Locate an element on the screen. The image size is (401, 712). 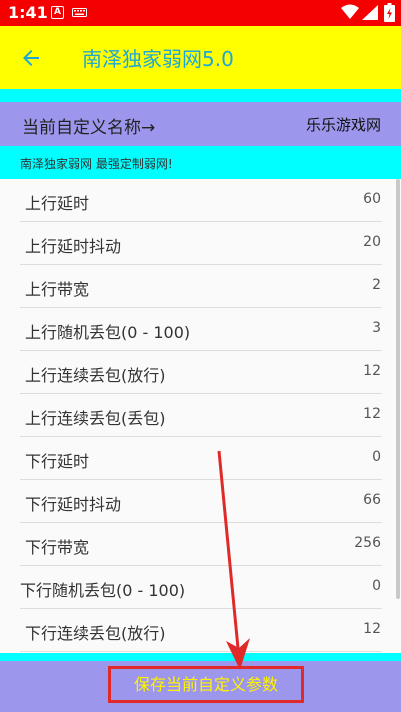
setting-label: 上行连续丢包(丢包) is located at coordinates (95, 418).